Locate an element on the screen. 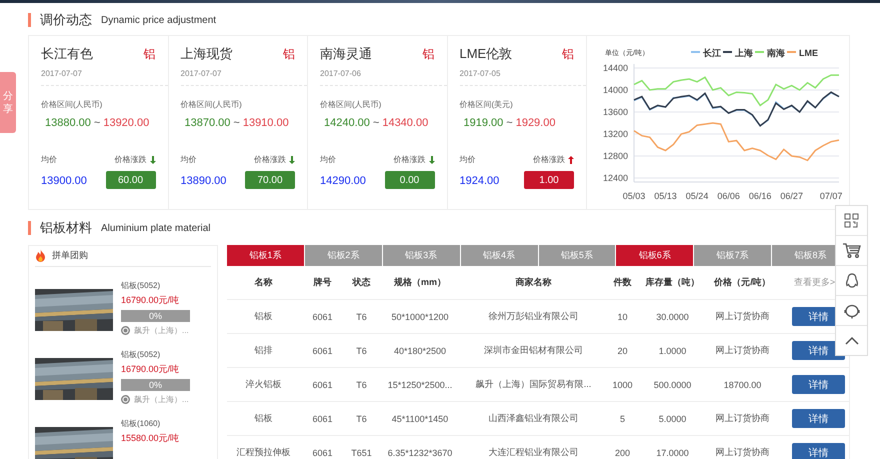 This screenshot has height=459, width=880. high-price: 13920.00 is located at coordinates (126, 123).